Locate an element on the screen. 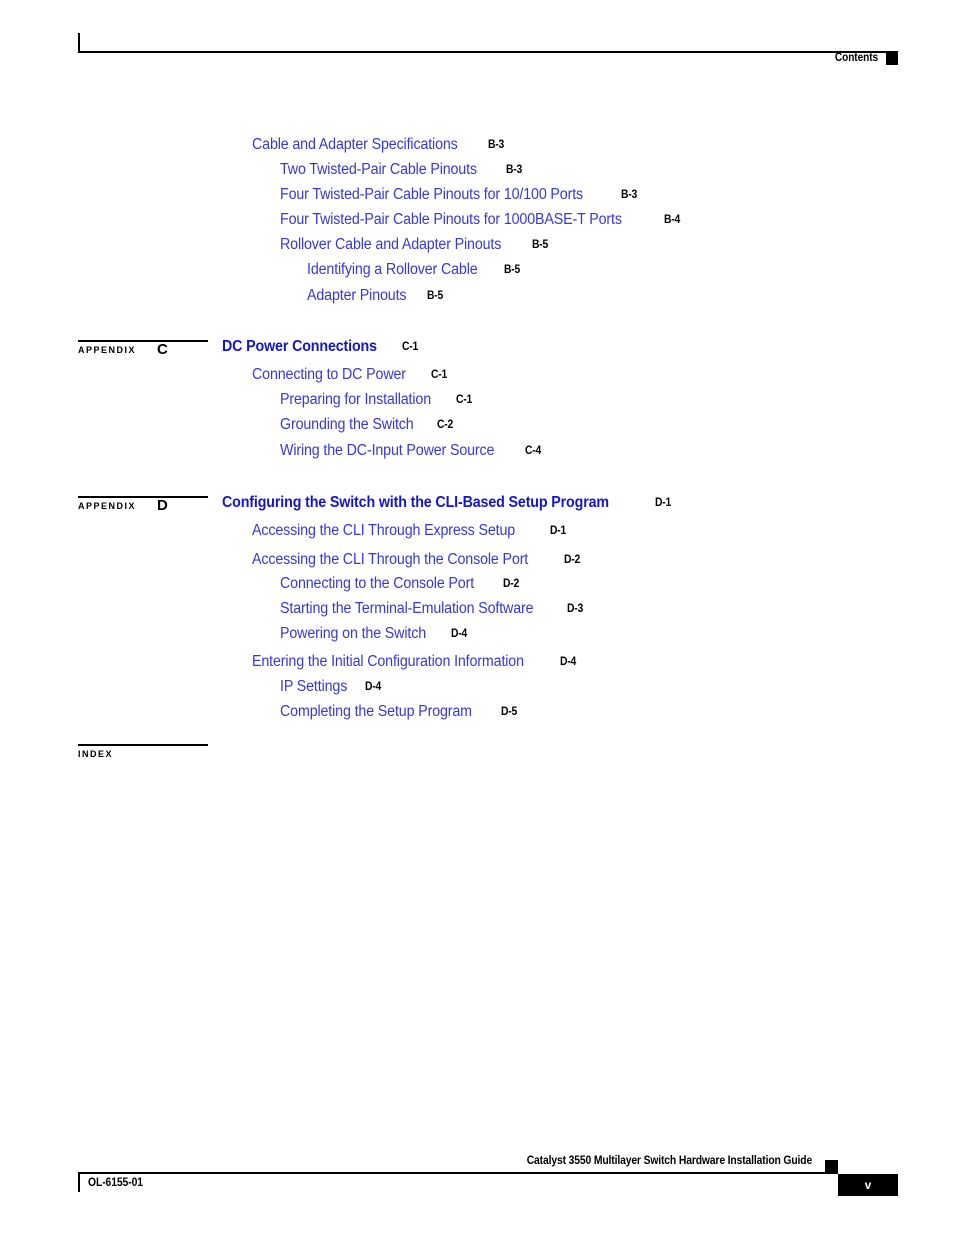 The width and height of the screenshot is (954, 1235). toc-entry: Adapter Pinouts B-5 is located at coordinates (376, 296).